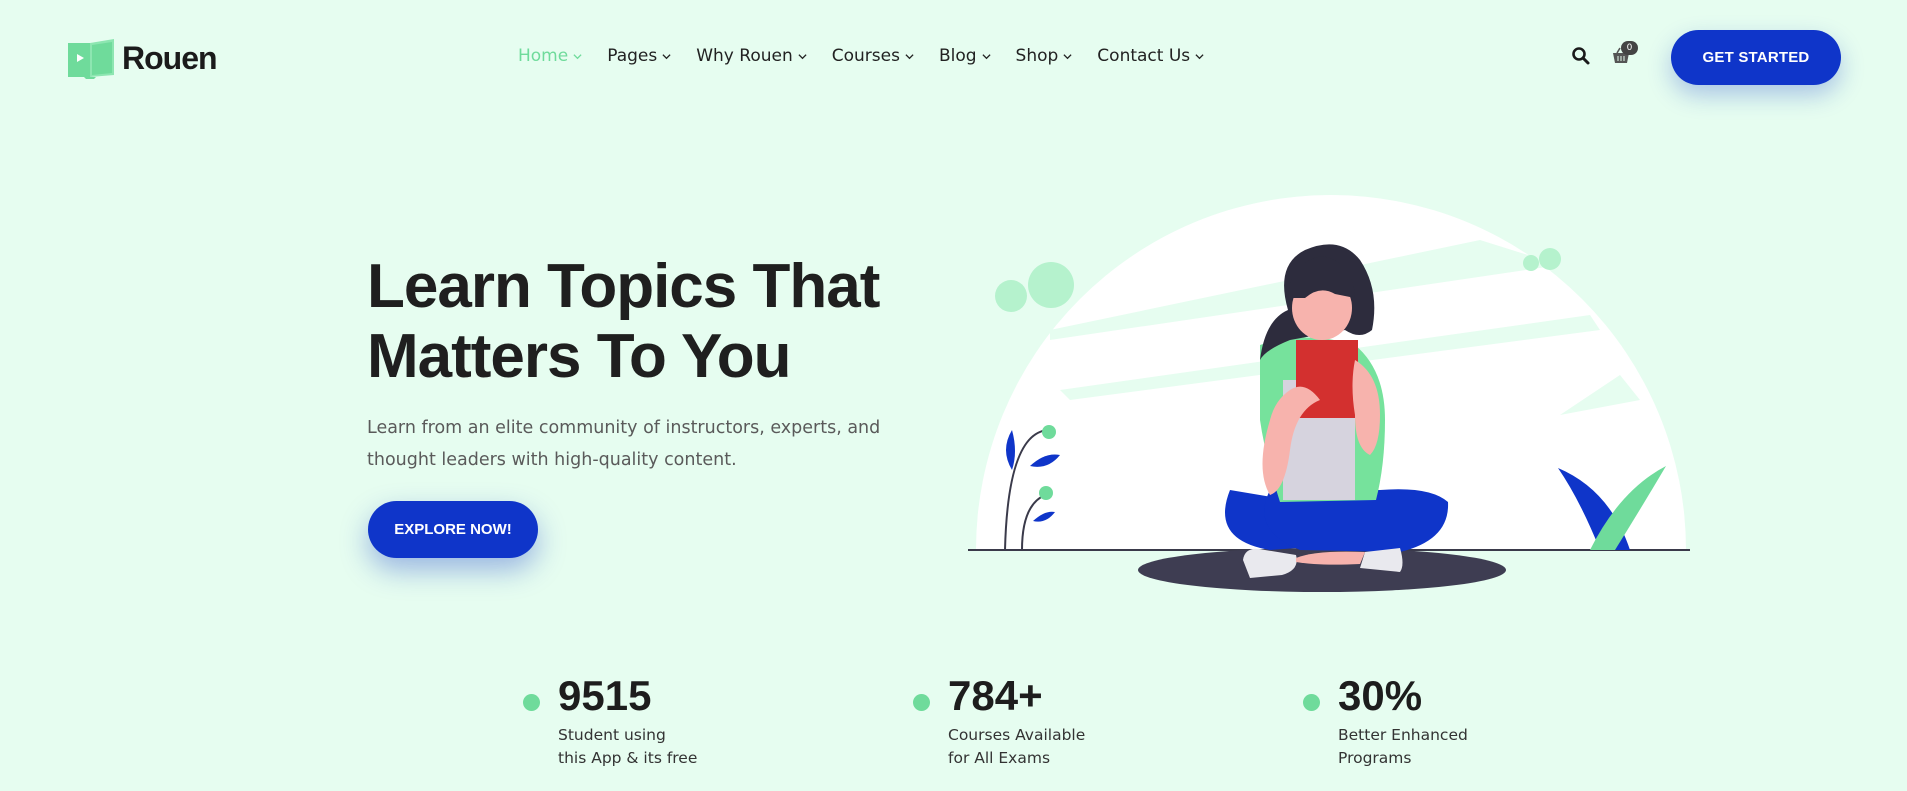 The width and height of the screenshot is (1907, 791). What do you see at coordinates (1144, 56) in the screenshot?
I see `nav-item-label: Contact Us` at bounding box center [1144, 56].